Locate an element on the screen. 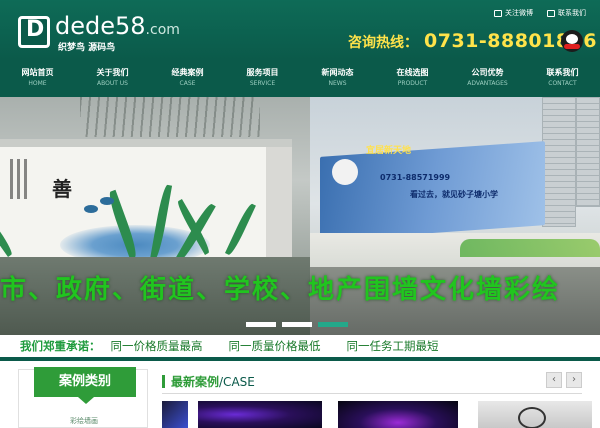  nav-cn: 服务项目 is located at coordinates (262, 72).